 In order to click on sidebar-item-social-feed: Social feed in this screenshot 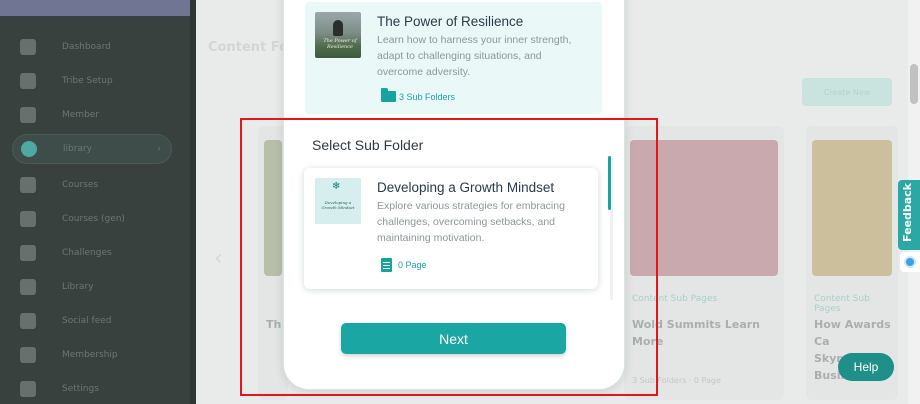, I will do `click(92, 321)`.